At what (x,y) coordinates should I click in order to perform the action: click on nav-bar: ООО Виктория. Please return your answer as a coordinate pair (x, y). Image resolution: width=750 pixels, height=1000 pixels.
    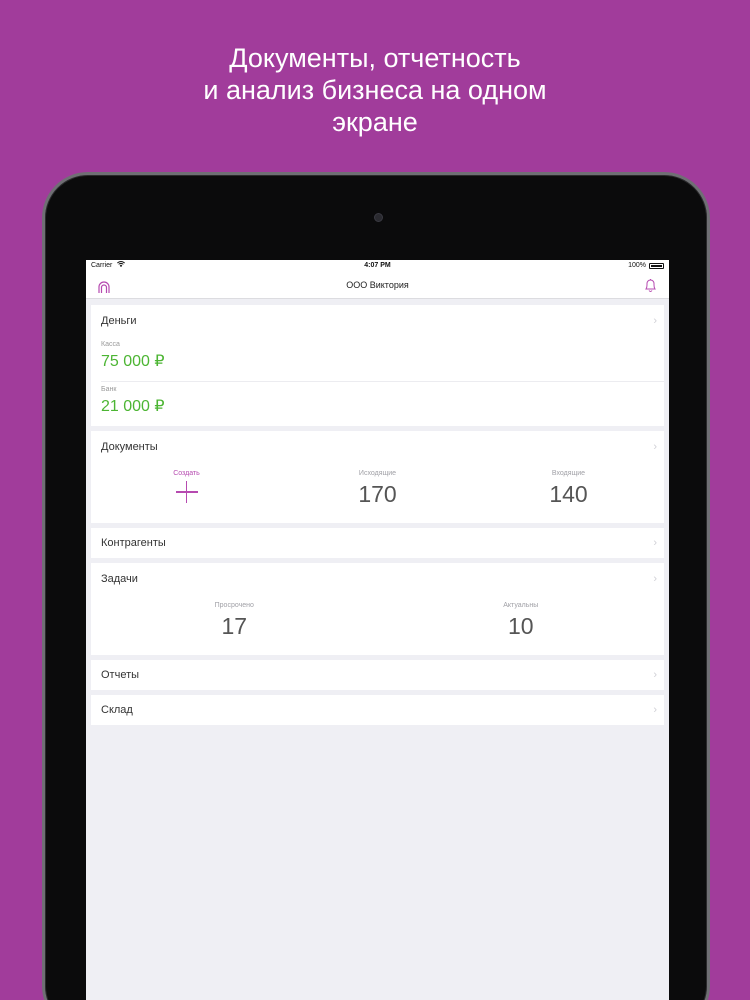
    Looking at the image, I should click on (377, 285).